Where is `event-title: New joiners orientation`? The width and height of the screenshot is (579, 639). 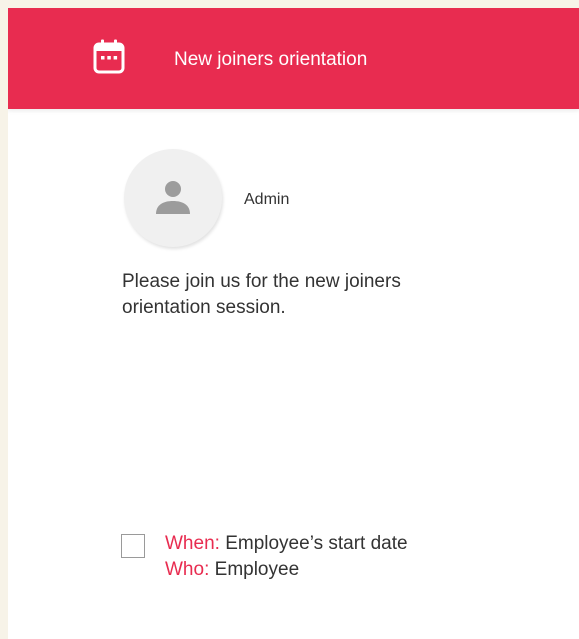
event-title: New joiners orientation is located at coordinates (271, 59).